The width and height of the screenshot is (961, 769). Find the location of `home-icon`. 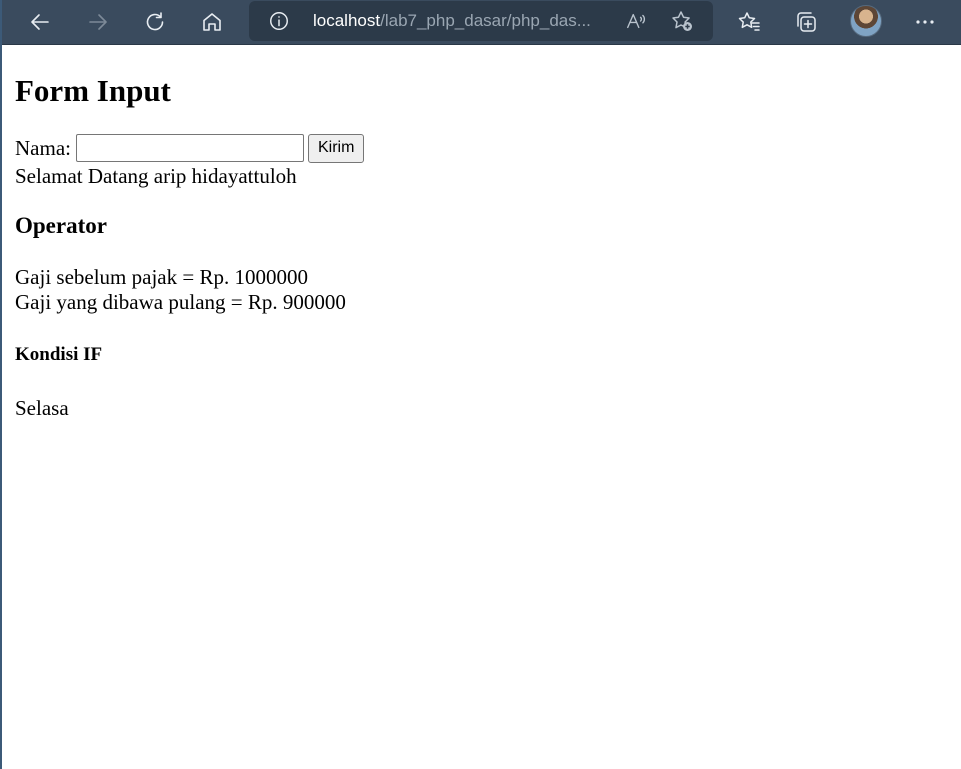

home-icon is located at coordinates (212, 22).